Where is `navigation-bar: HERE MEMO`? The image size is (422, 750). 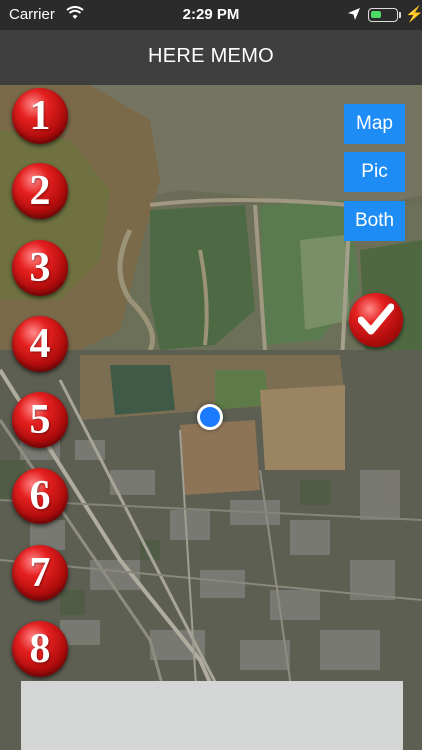 navigation-bar: HERE MEMO is located at coordinates (211, 57).